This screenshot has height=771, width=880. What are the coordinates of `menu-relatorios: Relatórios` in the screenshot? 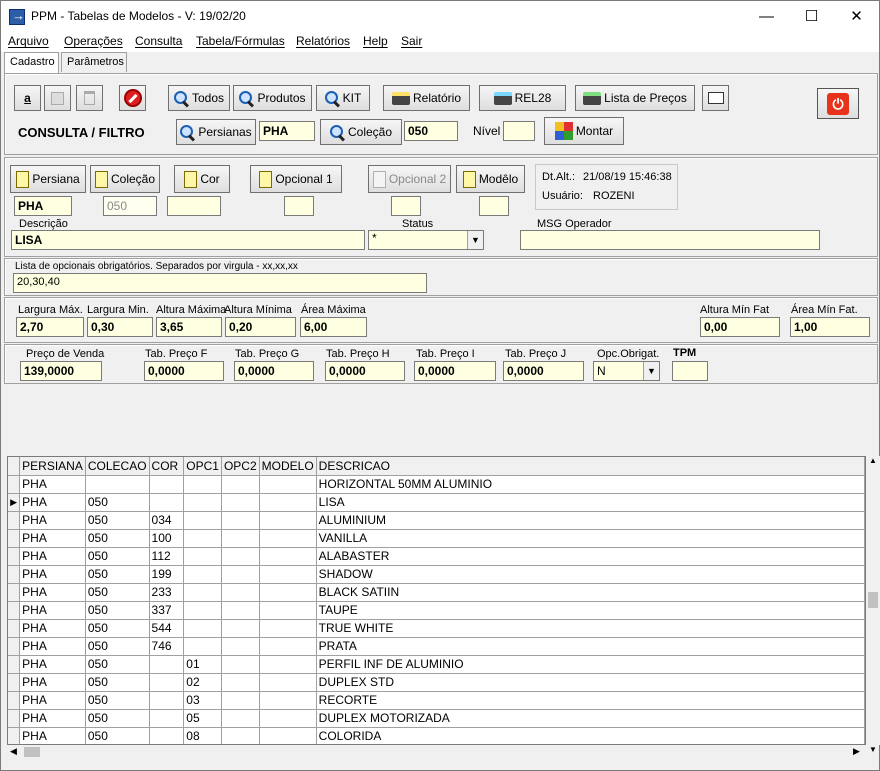 It's located at (323, 41).